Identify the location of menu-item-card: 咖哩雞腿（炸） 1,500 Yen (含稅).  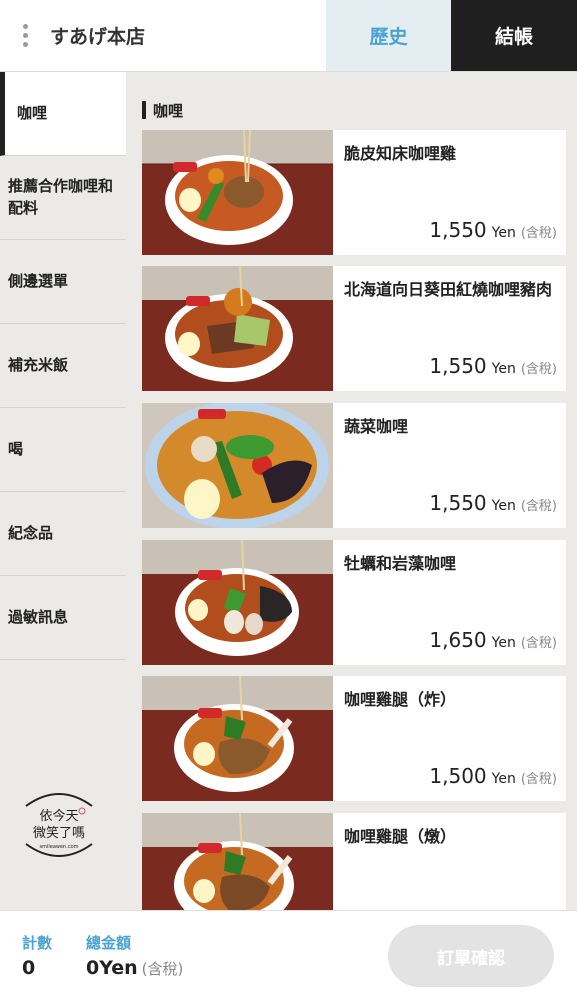
(354, 738).